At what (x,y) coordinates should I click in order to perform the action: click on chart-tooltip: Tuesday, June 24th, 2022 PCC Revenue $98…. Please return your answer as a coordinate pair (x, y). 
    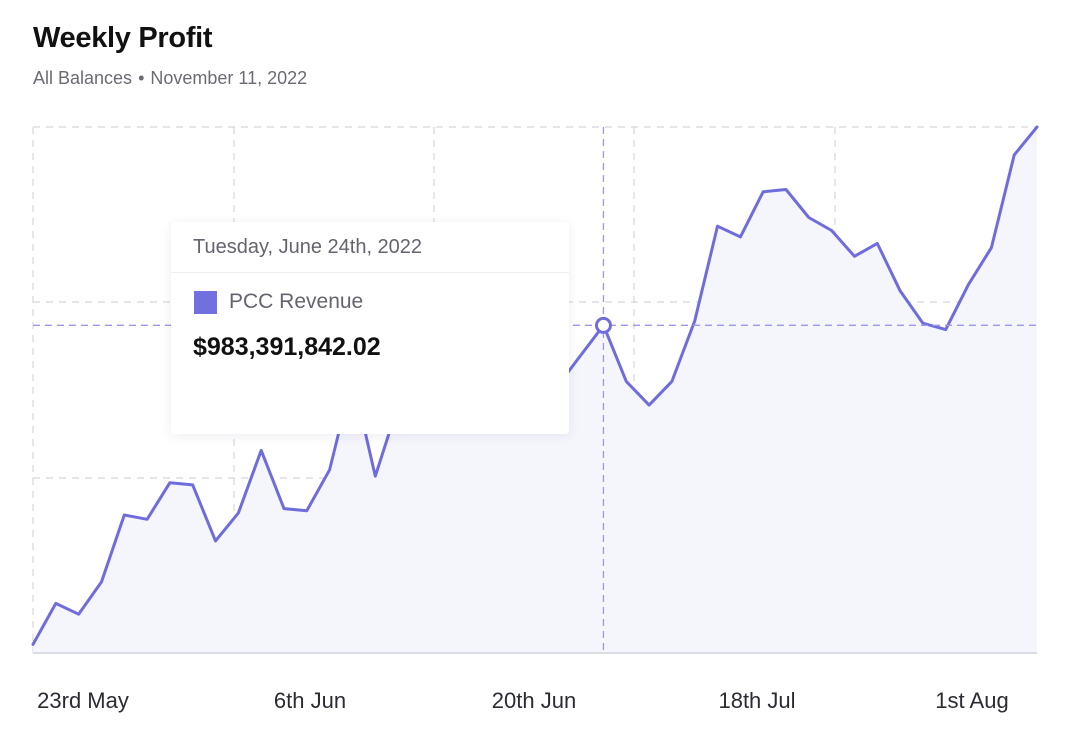
    Looking at the image, I should click on (370, 328).